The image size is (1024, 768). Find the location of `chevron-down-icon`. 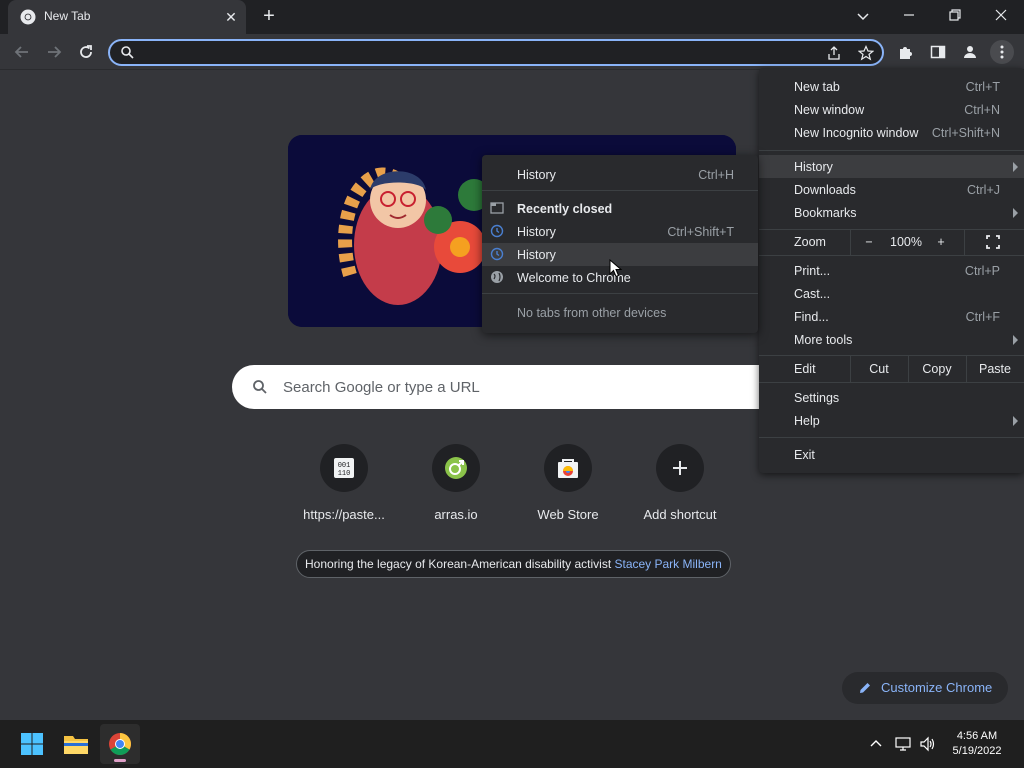

chevron-down-icon is located at coordinates (863, 17).